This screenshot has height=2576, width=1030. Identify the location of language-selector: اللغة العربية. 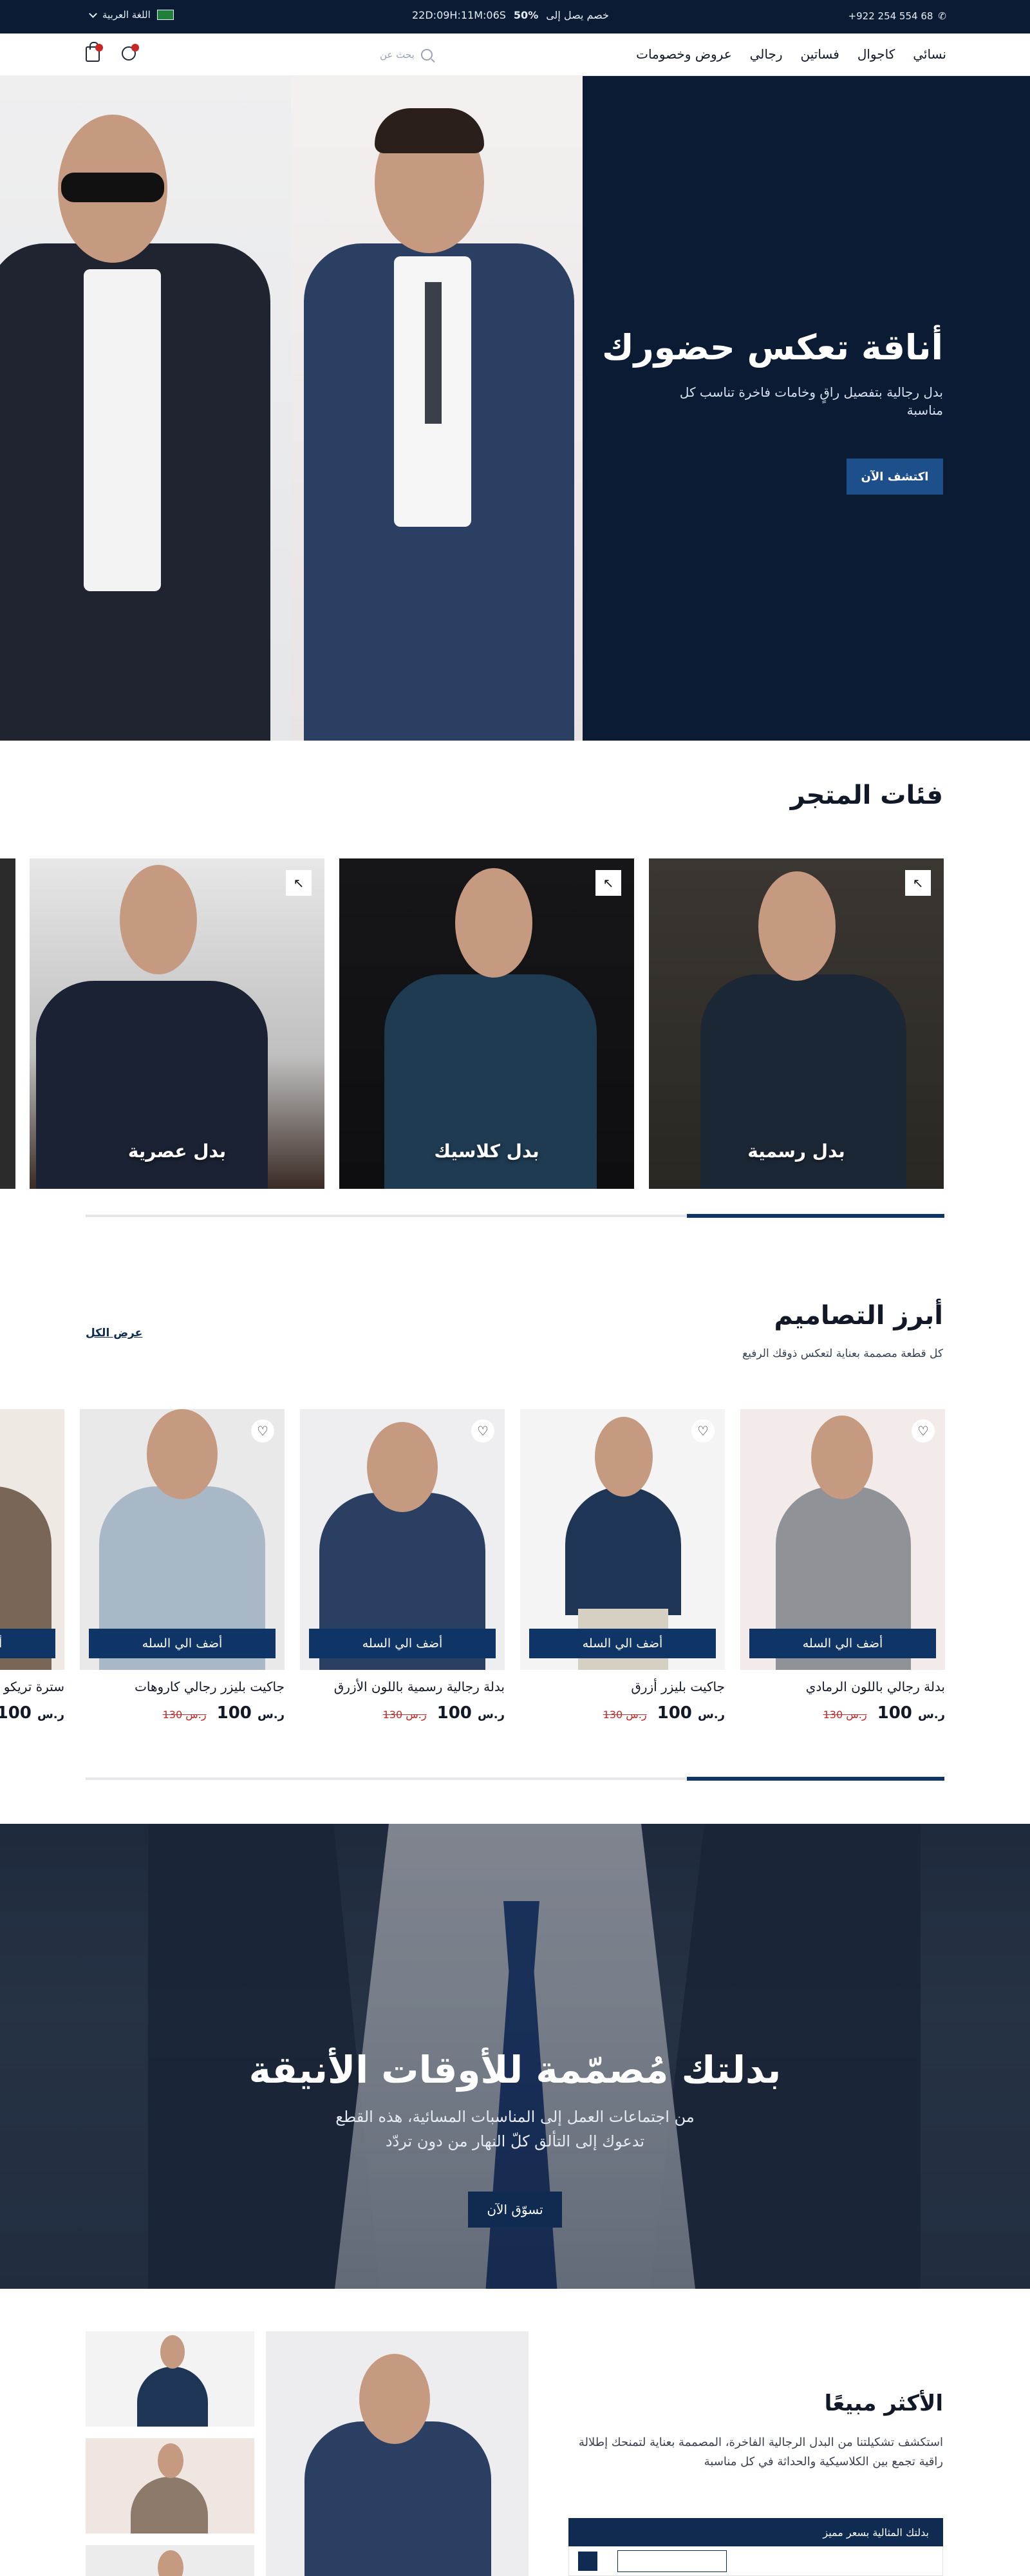
(131, 15).